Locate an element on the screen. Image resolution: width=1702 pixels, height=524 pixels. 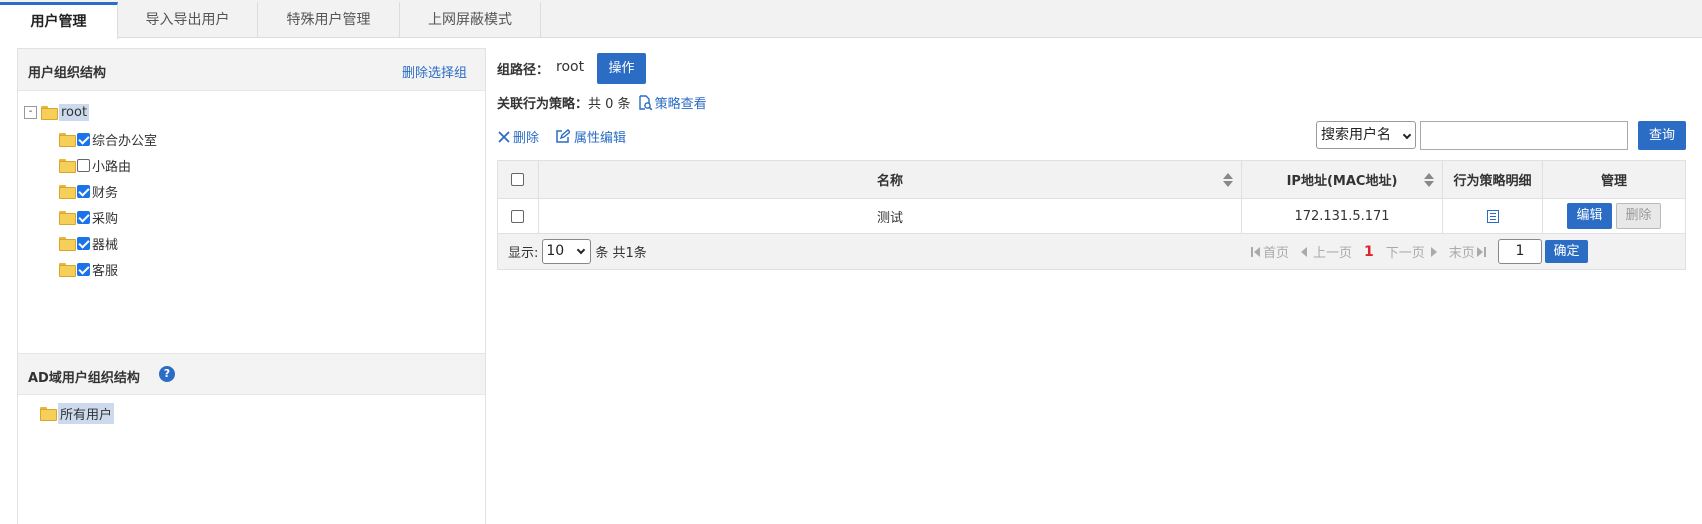
search-type-select: 搜索用户名 is located at coordinates (1366, 135).